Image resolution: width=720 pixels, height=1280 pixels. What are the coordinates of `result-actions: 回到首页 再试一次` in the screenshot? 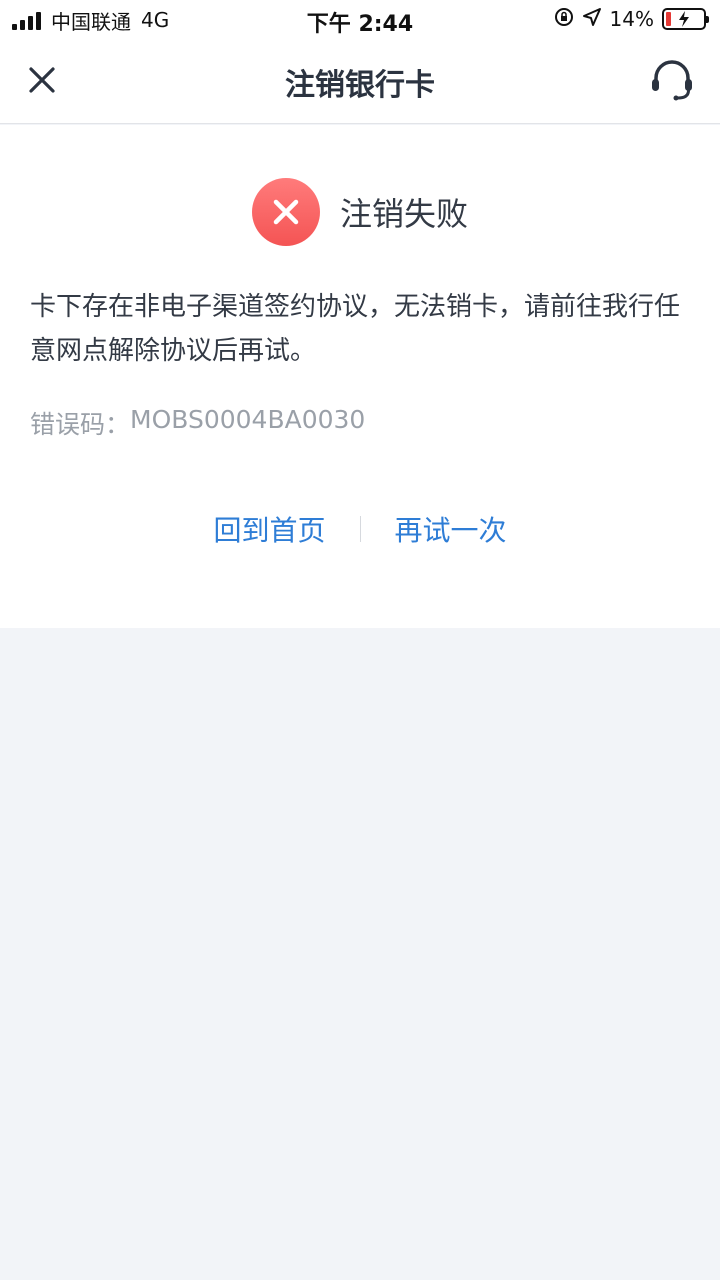 It's located at (360, 529).